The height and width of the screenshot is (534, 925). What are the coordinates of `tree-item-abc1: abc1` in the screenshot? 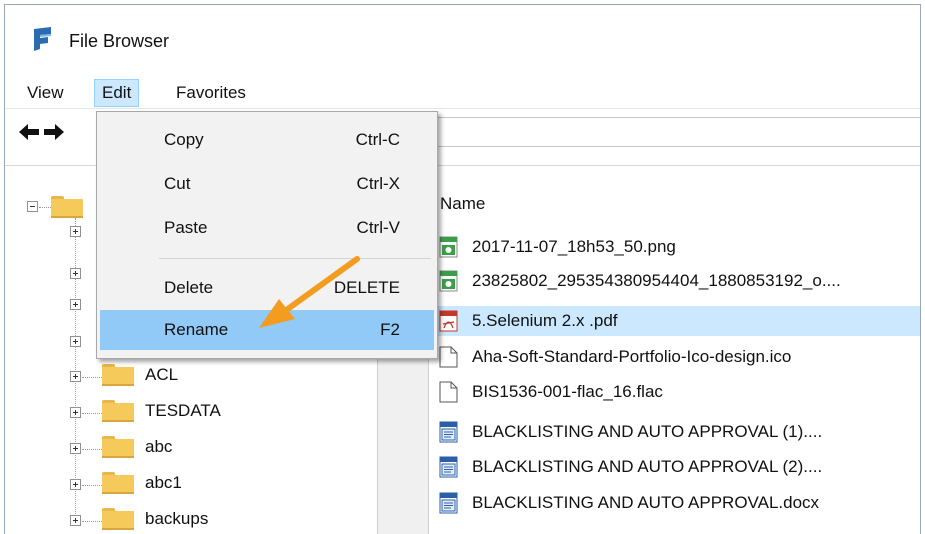 It's located at (163, 483).